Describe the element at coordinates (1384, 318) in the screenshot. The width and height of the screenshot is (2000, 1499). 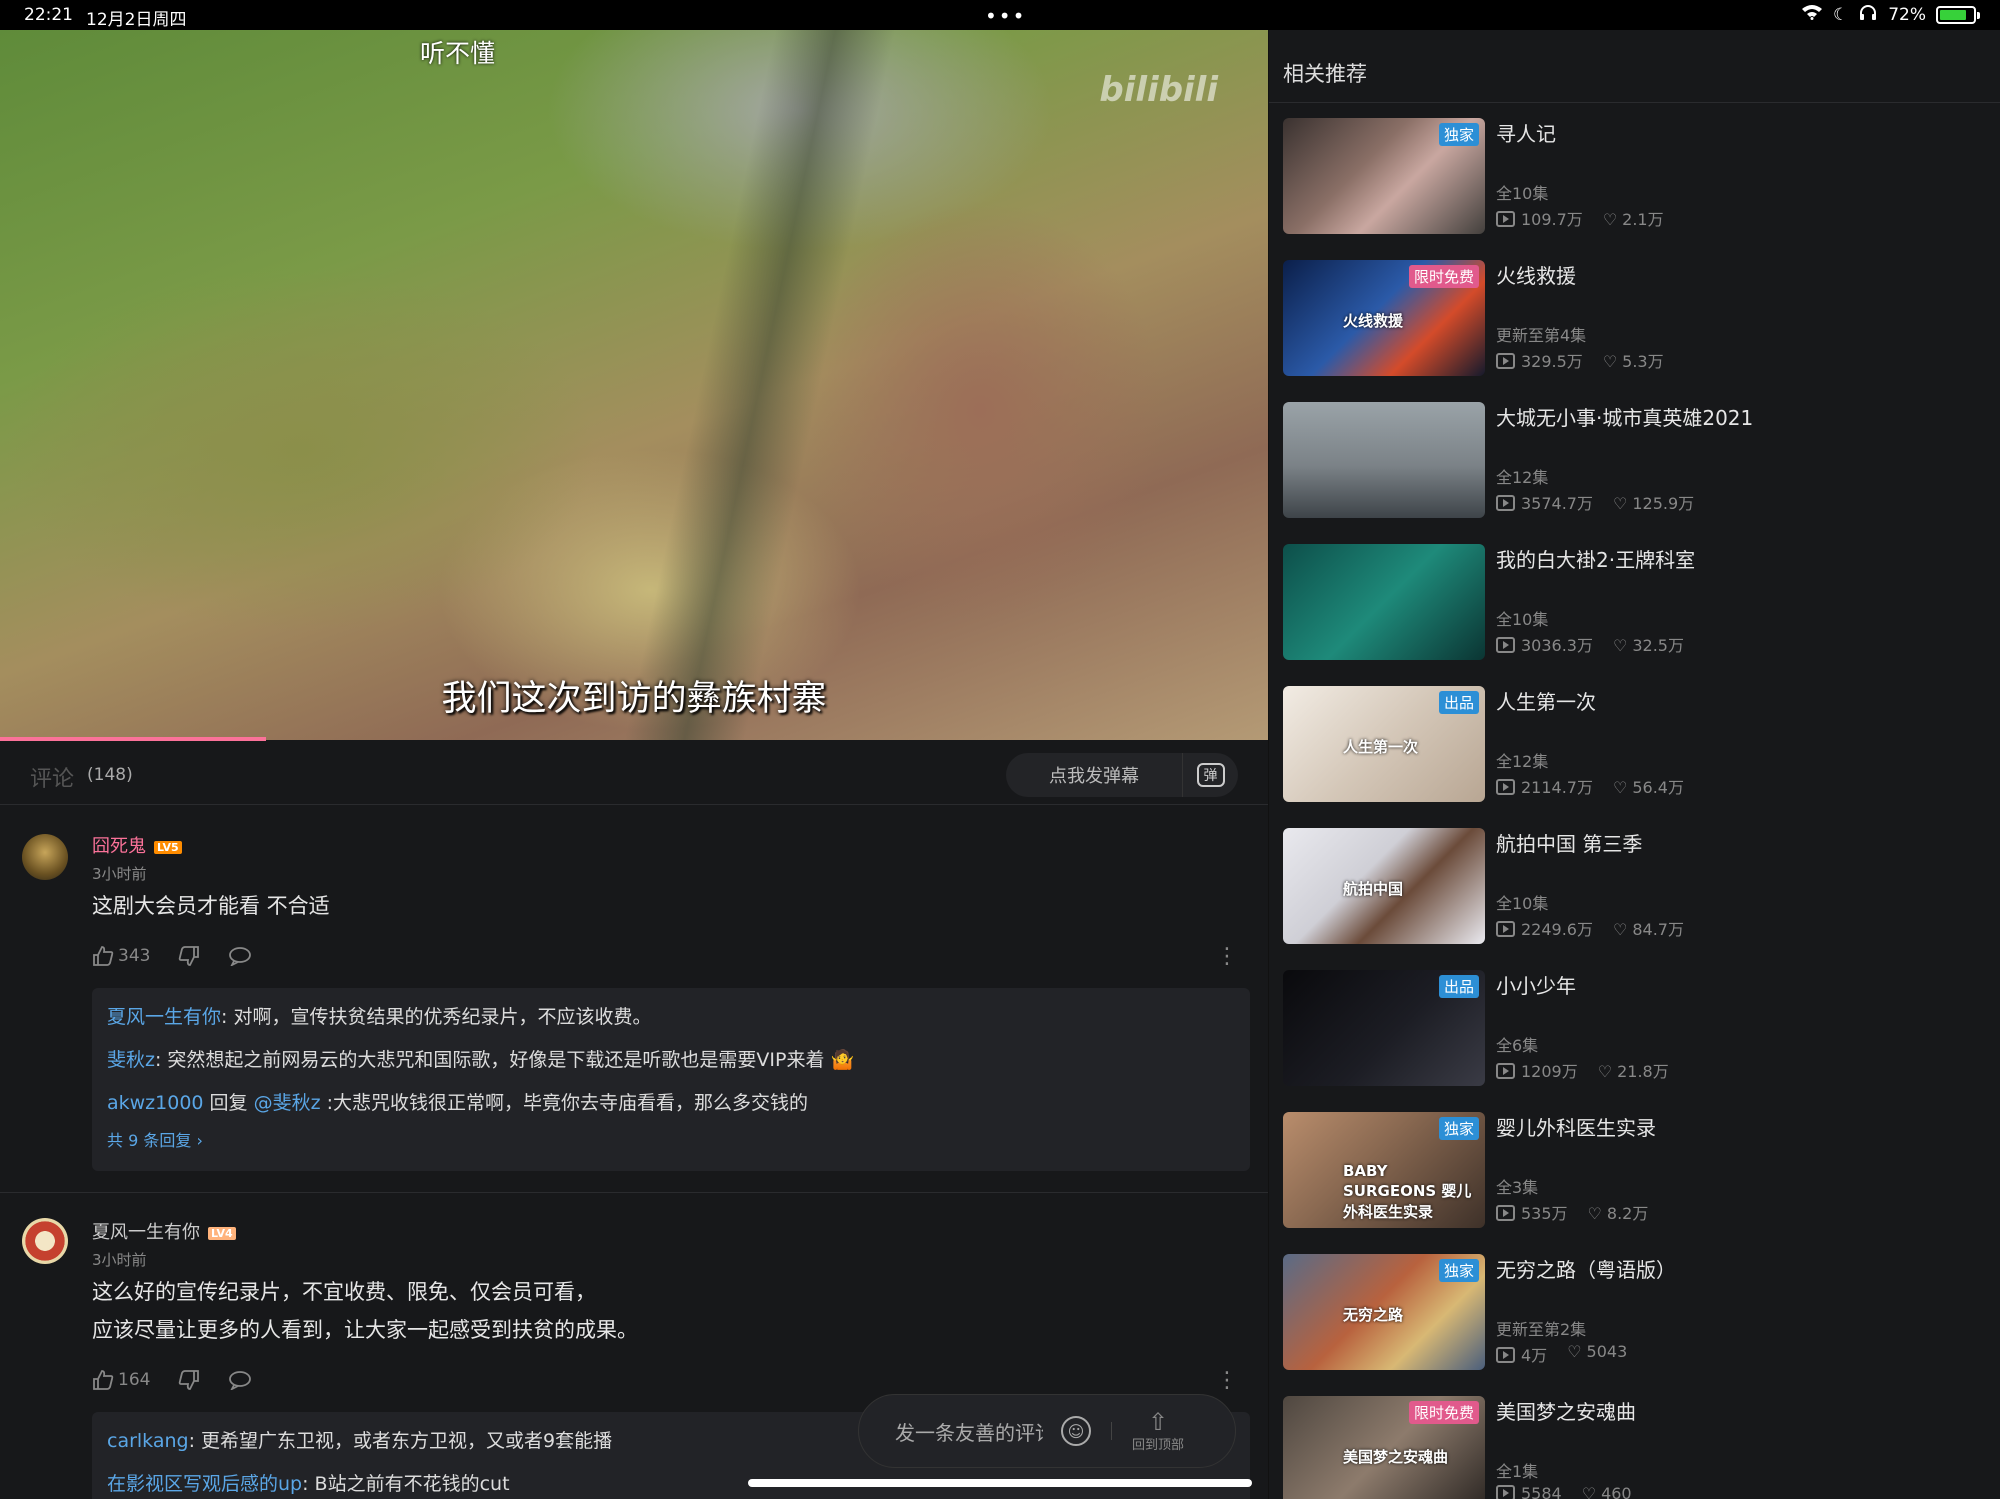
I see `recommend-thumbnail: 火线救援 限时免费` at that location.